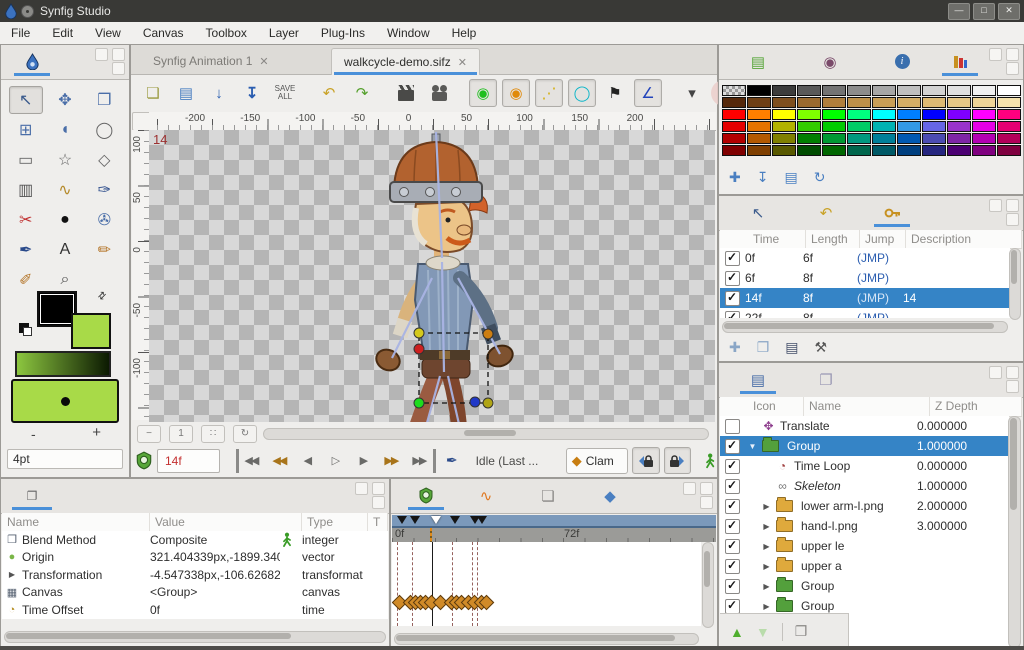 Image resolution: width=1024 pixels, height=650 pixels. I want to click on toggle-vertex-handles-button: ◉, so click(516, 93).